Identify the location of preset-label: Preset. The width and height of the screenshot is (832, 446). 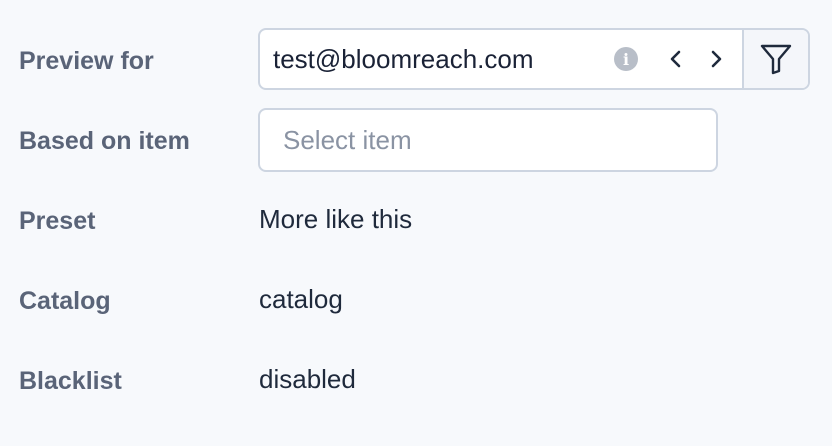
(57, 221).